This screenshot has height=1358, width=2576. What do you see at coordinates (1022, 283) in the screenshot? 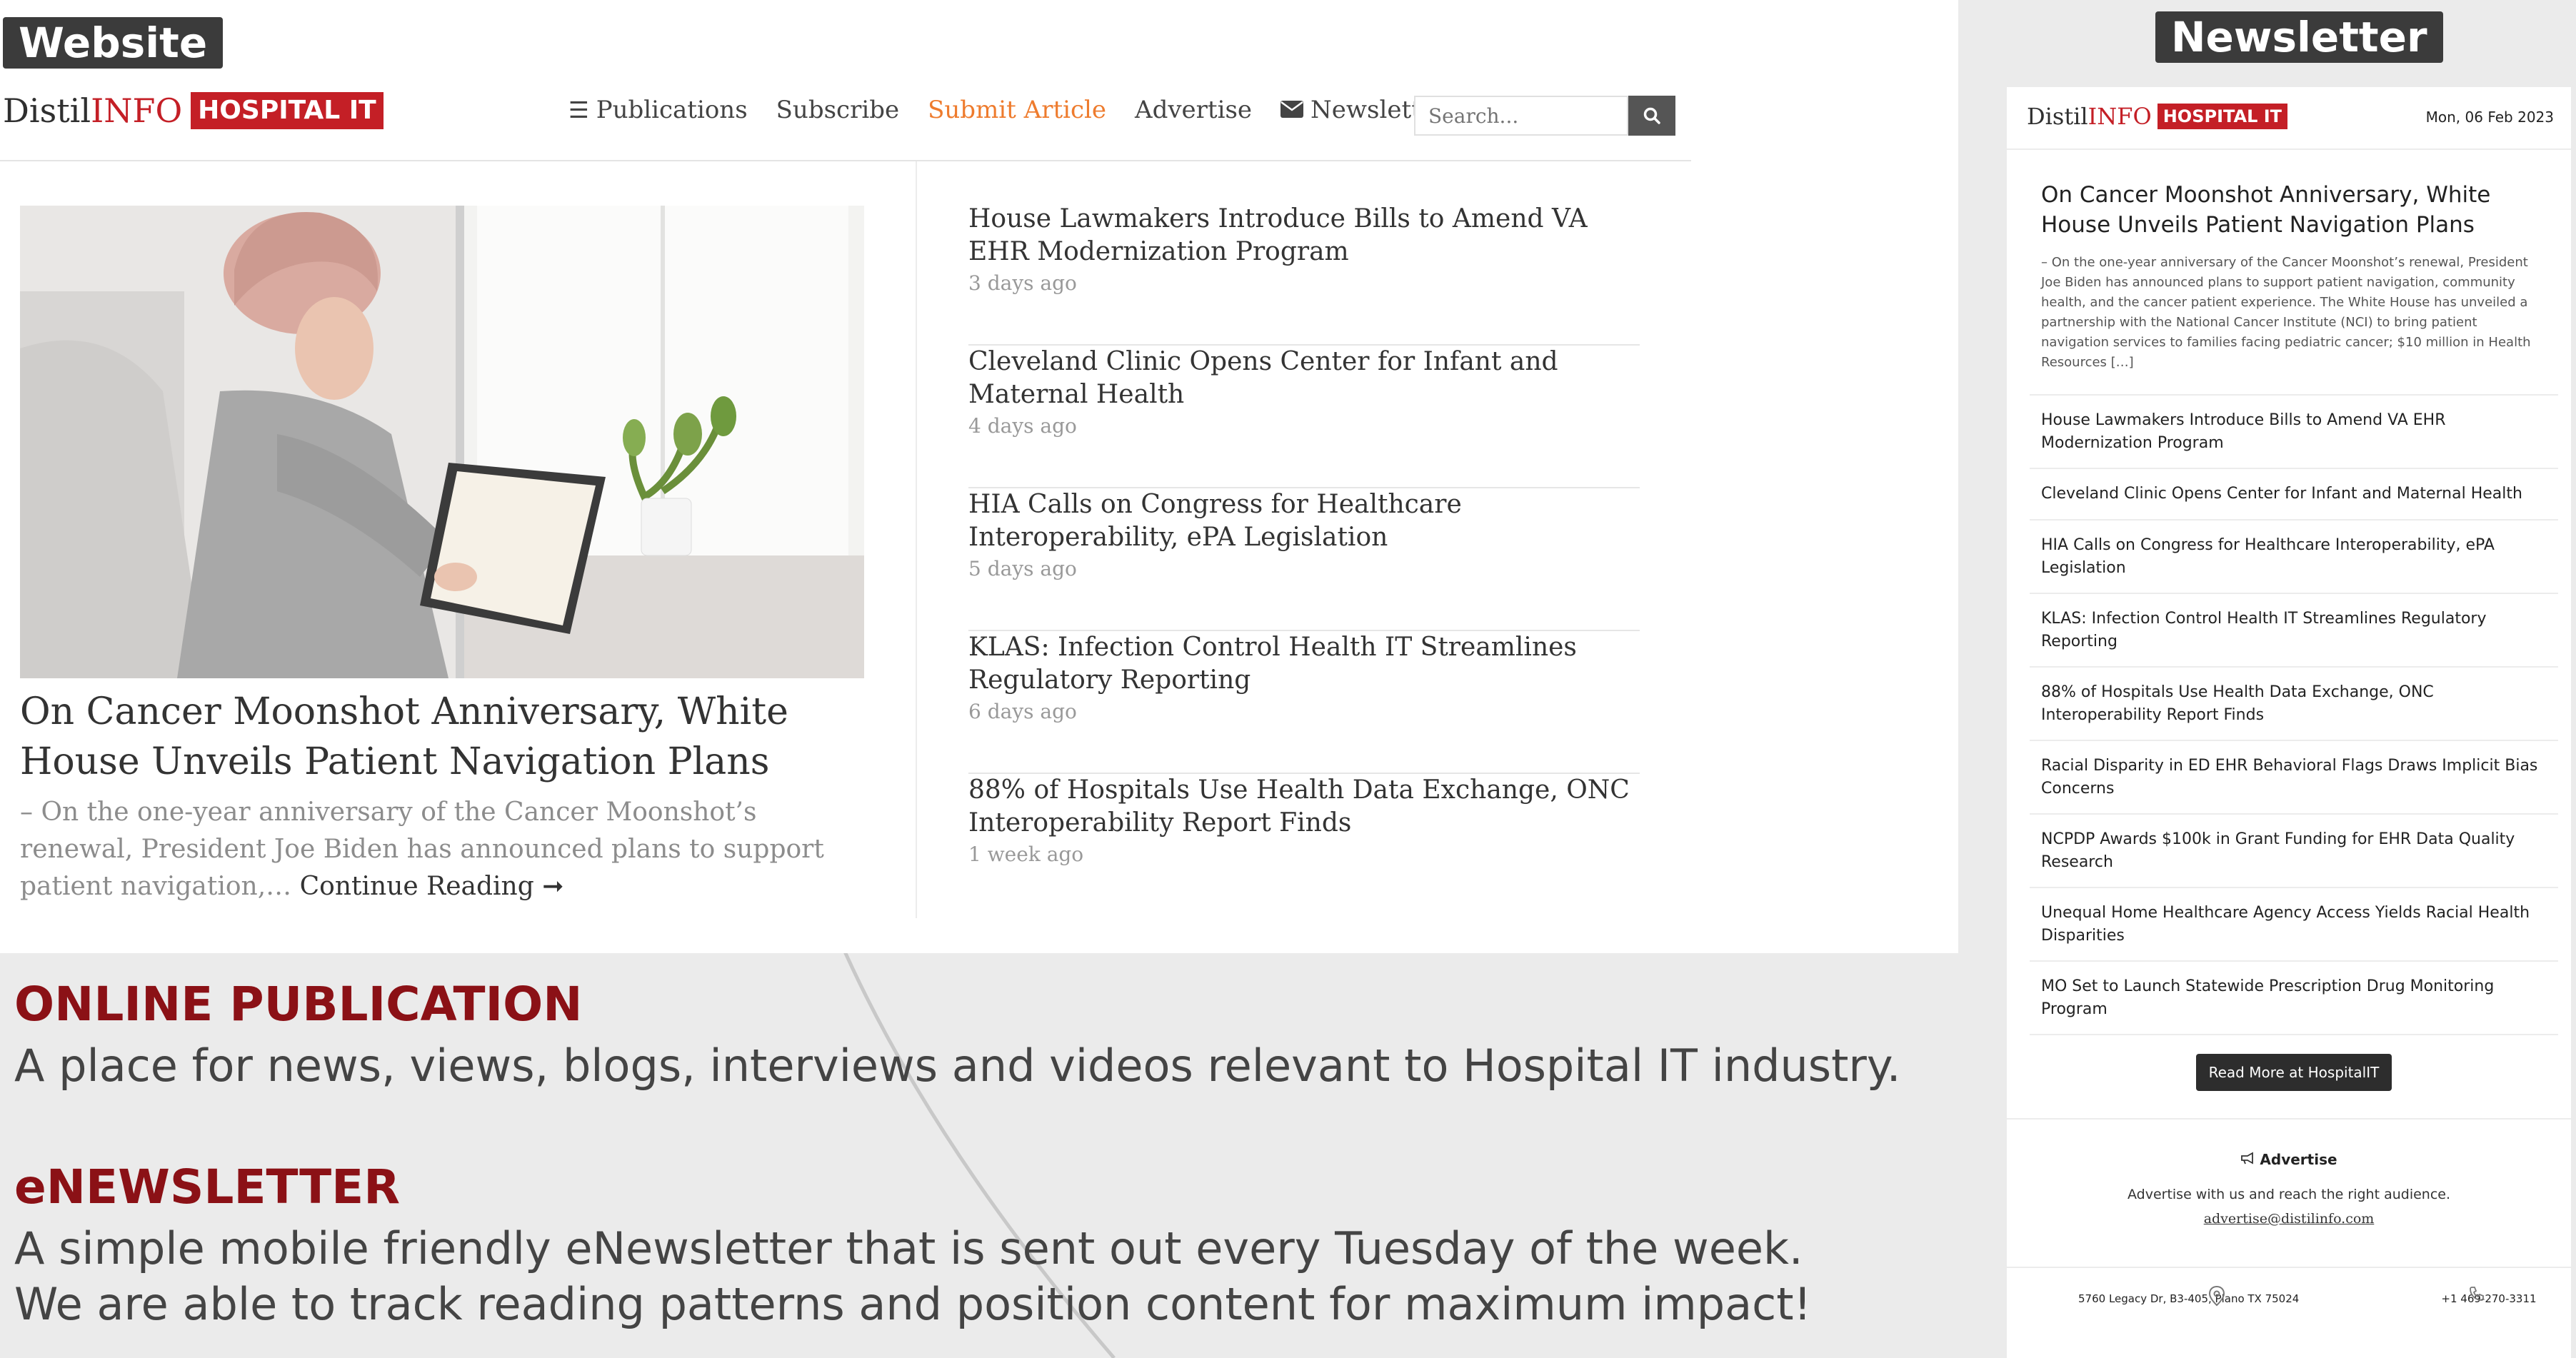
I see `article-time: 3 days ago` at bounding box center [1022, 283].